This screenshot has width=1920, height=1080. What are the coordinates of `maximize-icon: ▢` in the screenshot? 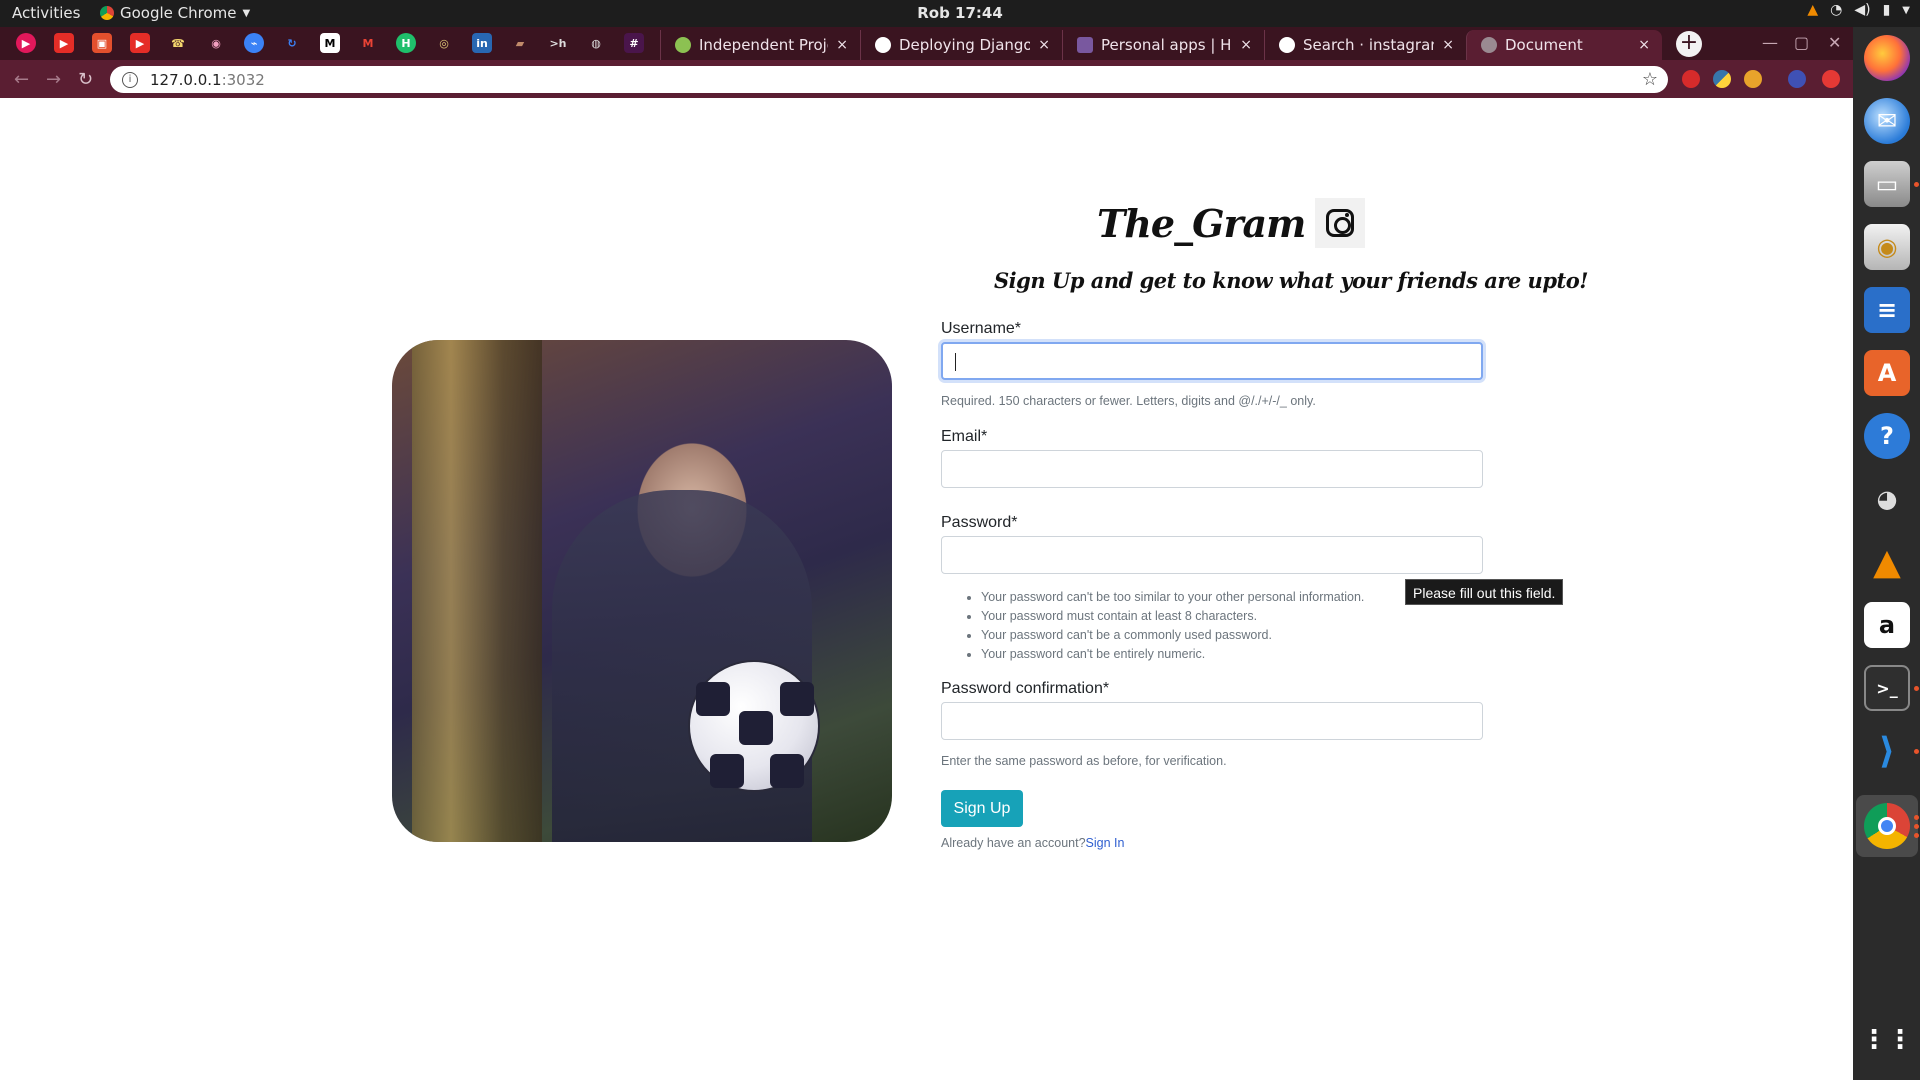 It's located at (1801, 42).